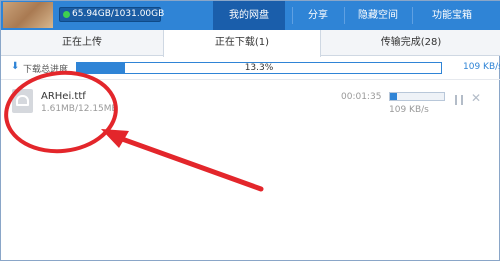  I want to click on tab-completed: 传输完成(28), so click(410, 43).